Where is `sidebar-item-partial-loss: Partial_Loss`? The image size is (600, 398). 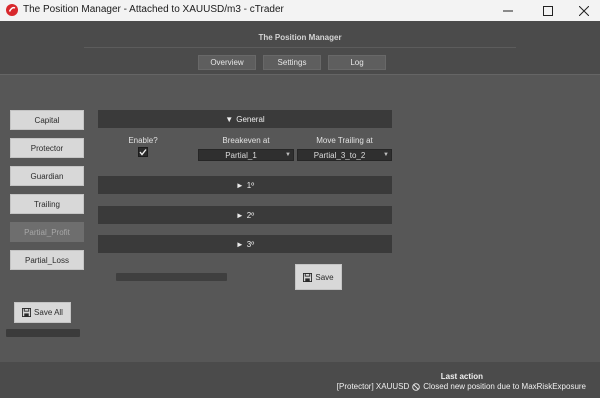
sidebar-item-partial-loss: Partial_Loss is located at coordinates (47, 260).